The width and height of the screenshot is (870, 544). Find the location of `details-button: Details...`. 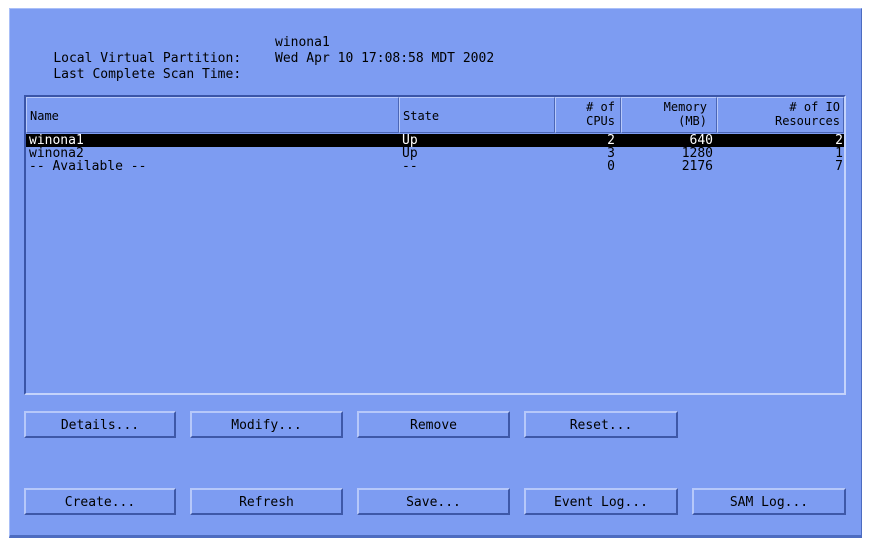

details-button: Details... is located at coordinates (100, 424).